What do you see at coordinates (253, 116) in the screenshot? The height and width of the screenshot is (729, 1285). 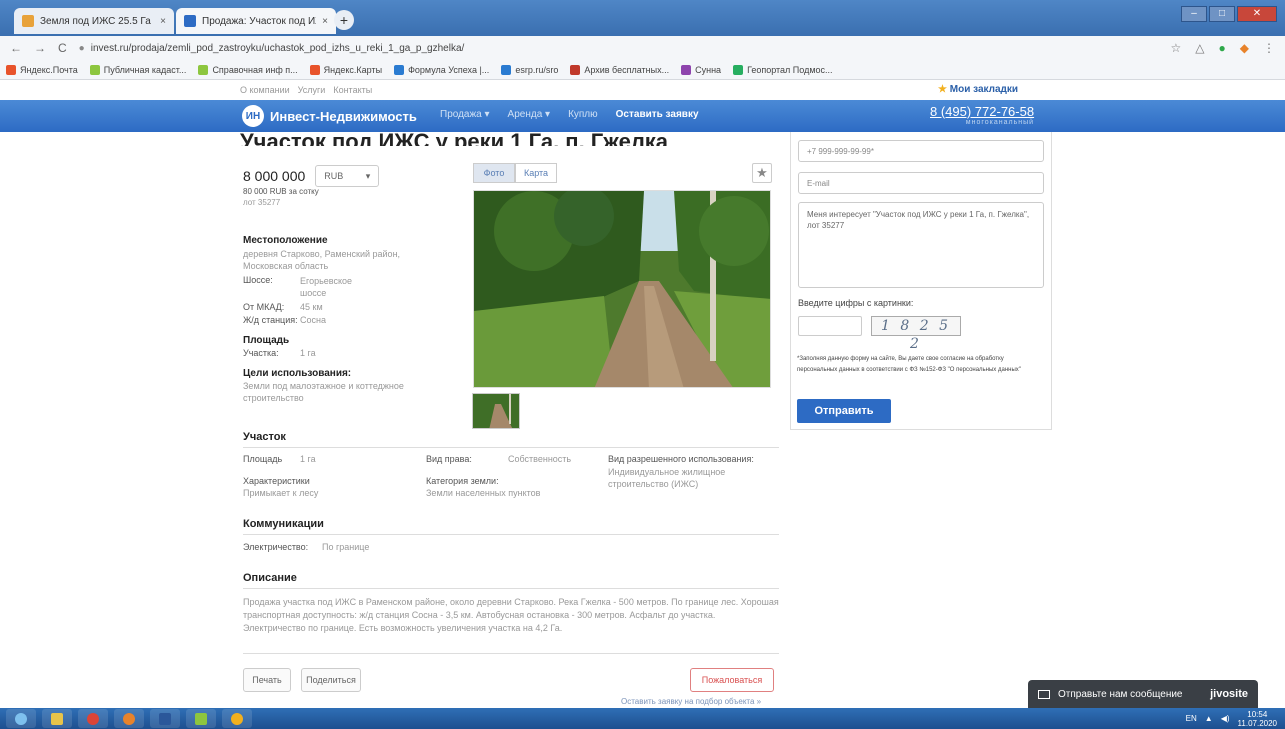 I see `logo-mark: ИН` at bounding box center [253, 116].